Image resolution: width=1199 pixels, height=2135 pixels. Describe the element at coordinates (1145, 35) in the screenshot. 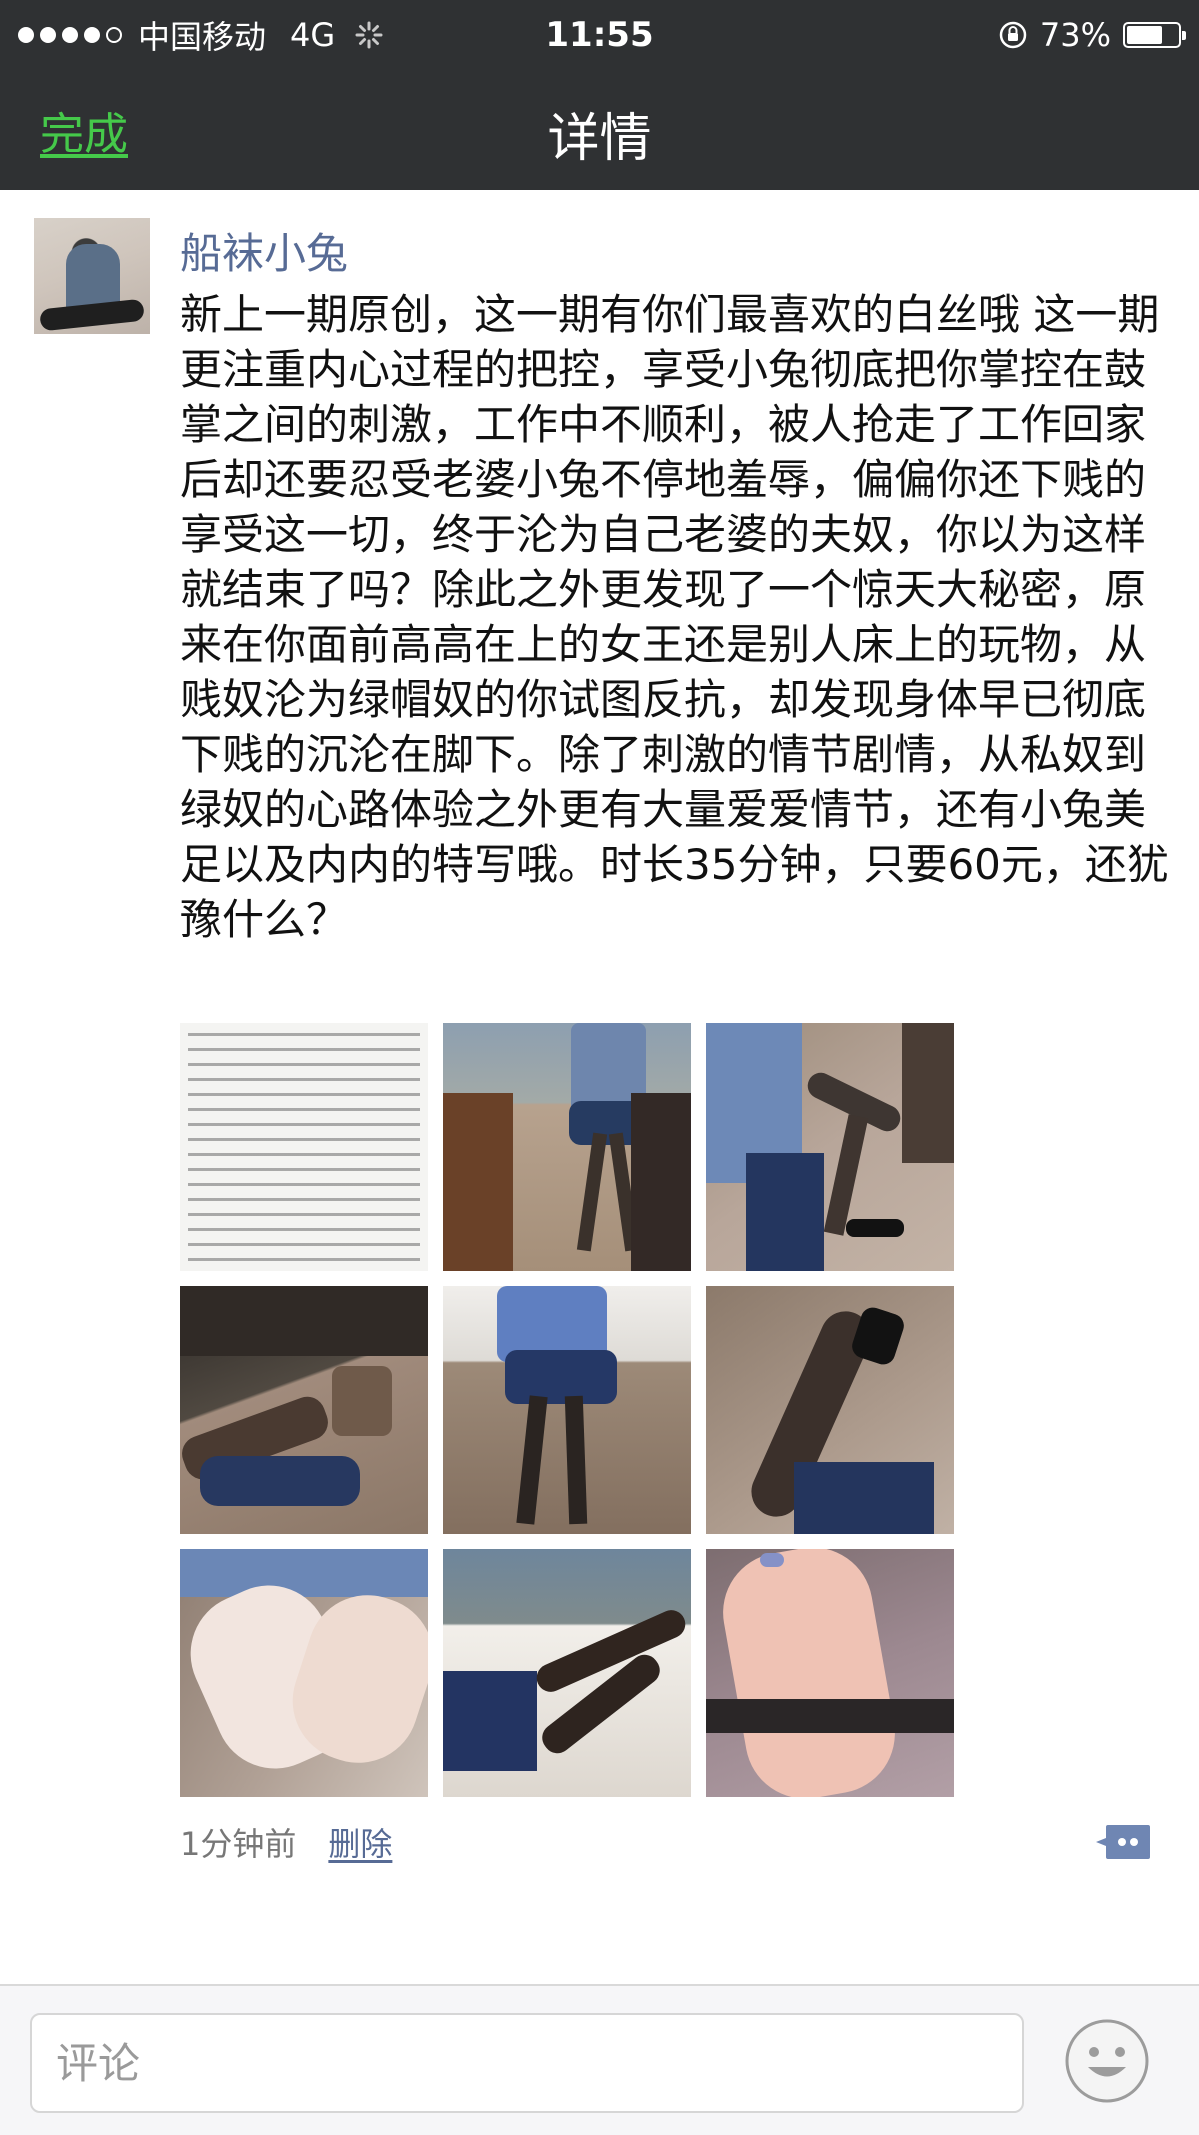

I see `battery-level` at that location.